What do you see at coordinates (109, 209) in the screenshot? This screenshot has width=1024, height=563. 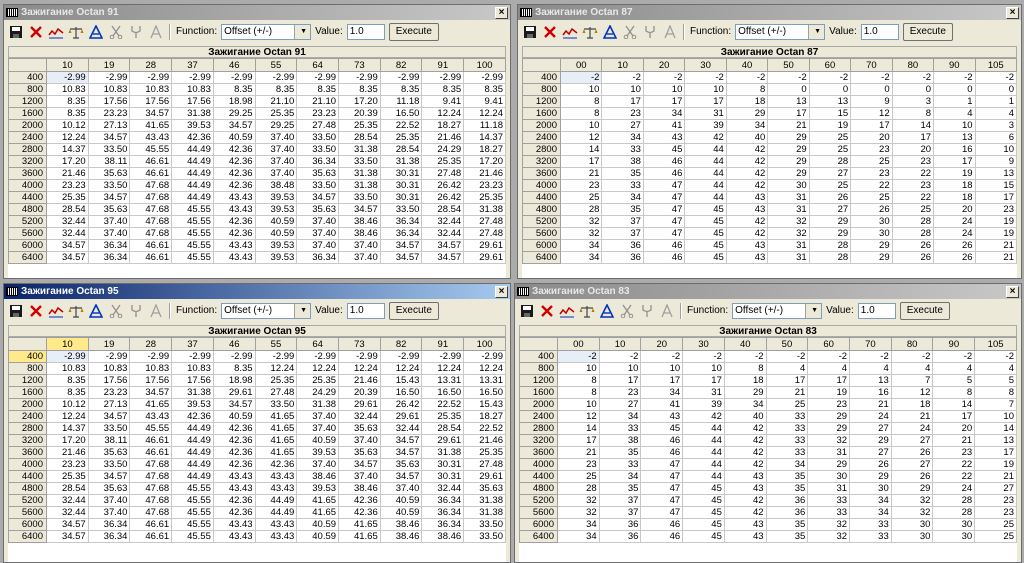 I see `table-cell: 35.63` at bounding box center [109, 209].